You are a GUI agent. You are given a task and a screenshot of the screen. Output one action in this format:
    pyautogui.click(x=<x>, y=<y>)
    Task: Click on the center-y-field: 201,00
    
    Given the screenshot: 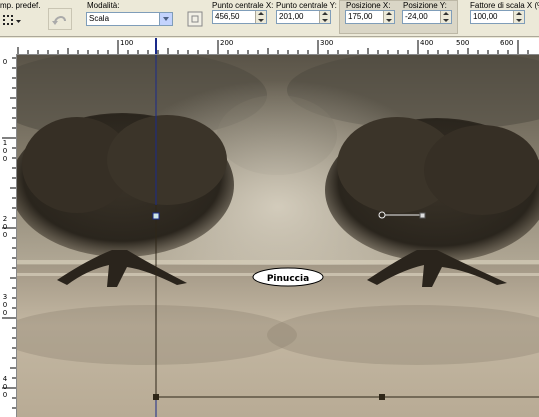 What is the action you would take?
    pyautogui.click(x=303, y=17)
    